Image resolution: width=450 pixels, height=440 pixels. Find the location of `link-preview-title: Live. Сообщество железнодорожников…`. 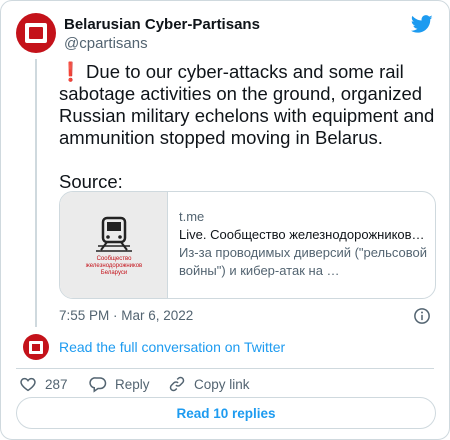

link-preview-title: Live. Сообщество железнодорожников… is located at coordinates (302, 234).